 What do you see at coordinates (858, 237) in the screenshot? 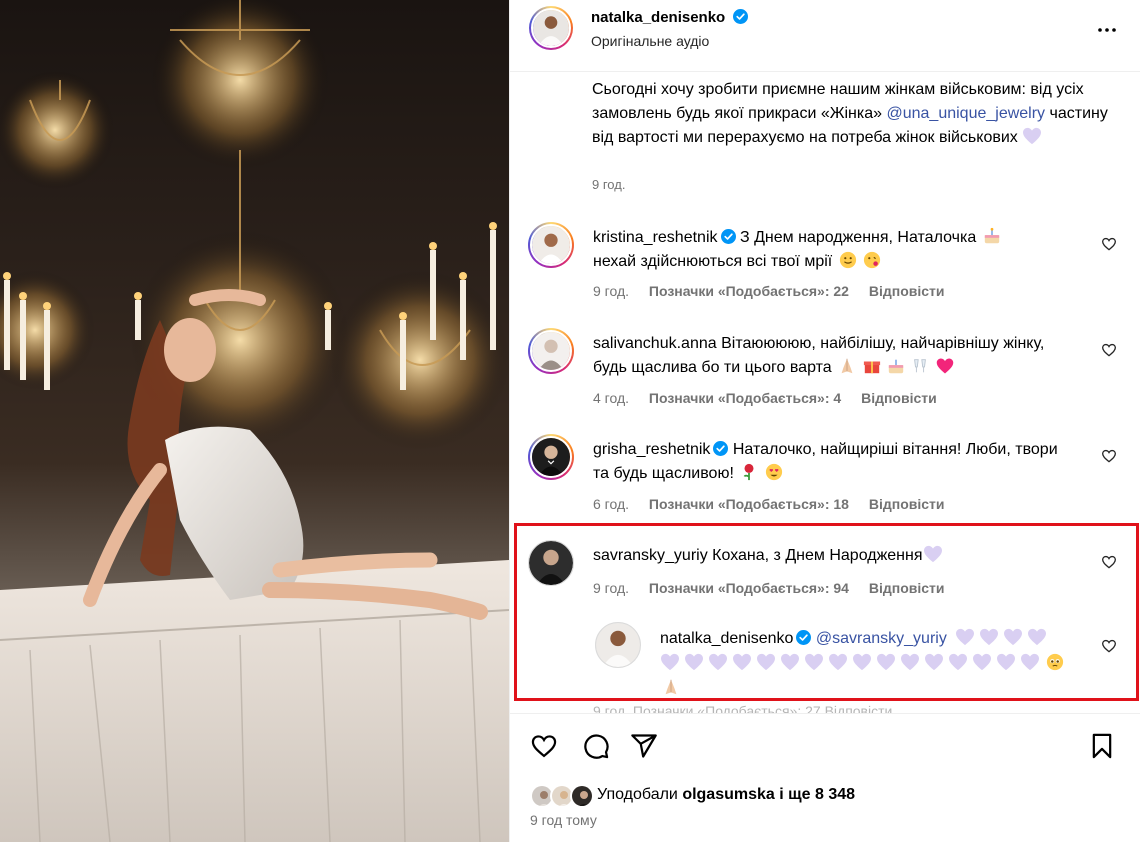
I see `comment-body: З Днем народження, Наталочка` at bounding box center [858, 237].